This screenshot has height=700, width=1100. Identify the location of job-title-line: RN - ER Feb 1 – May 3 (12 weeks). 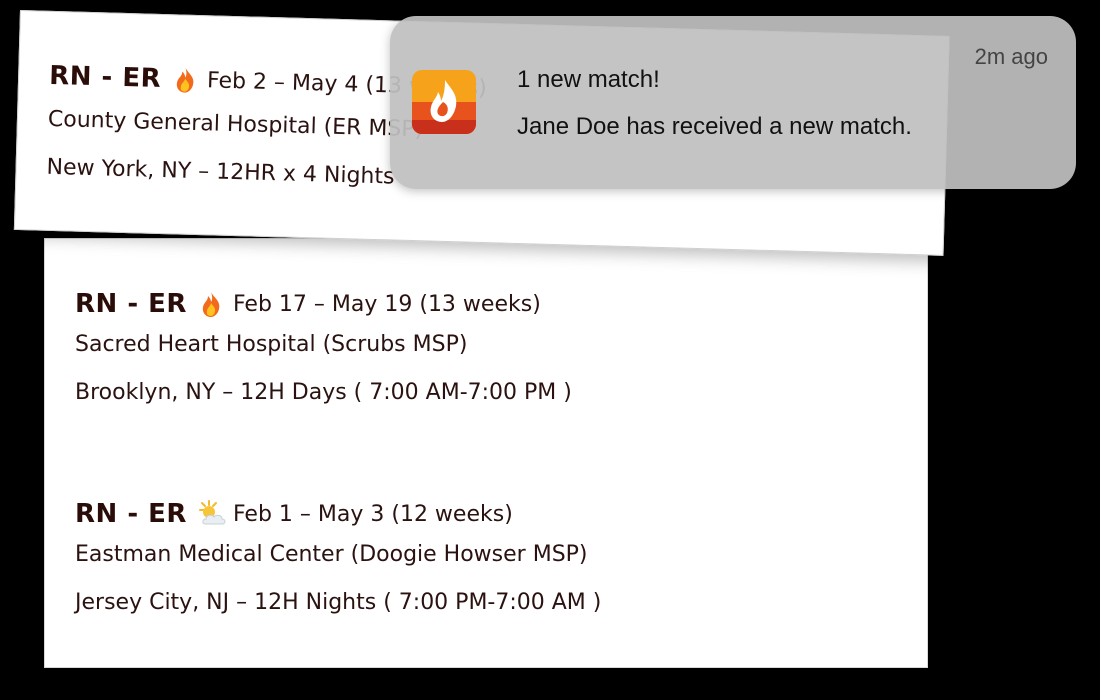
(495, 514).